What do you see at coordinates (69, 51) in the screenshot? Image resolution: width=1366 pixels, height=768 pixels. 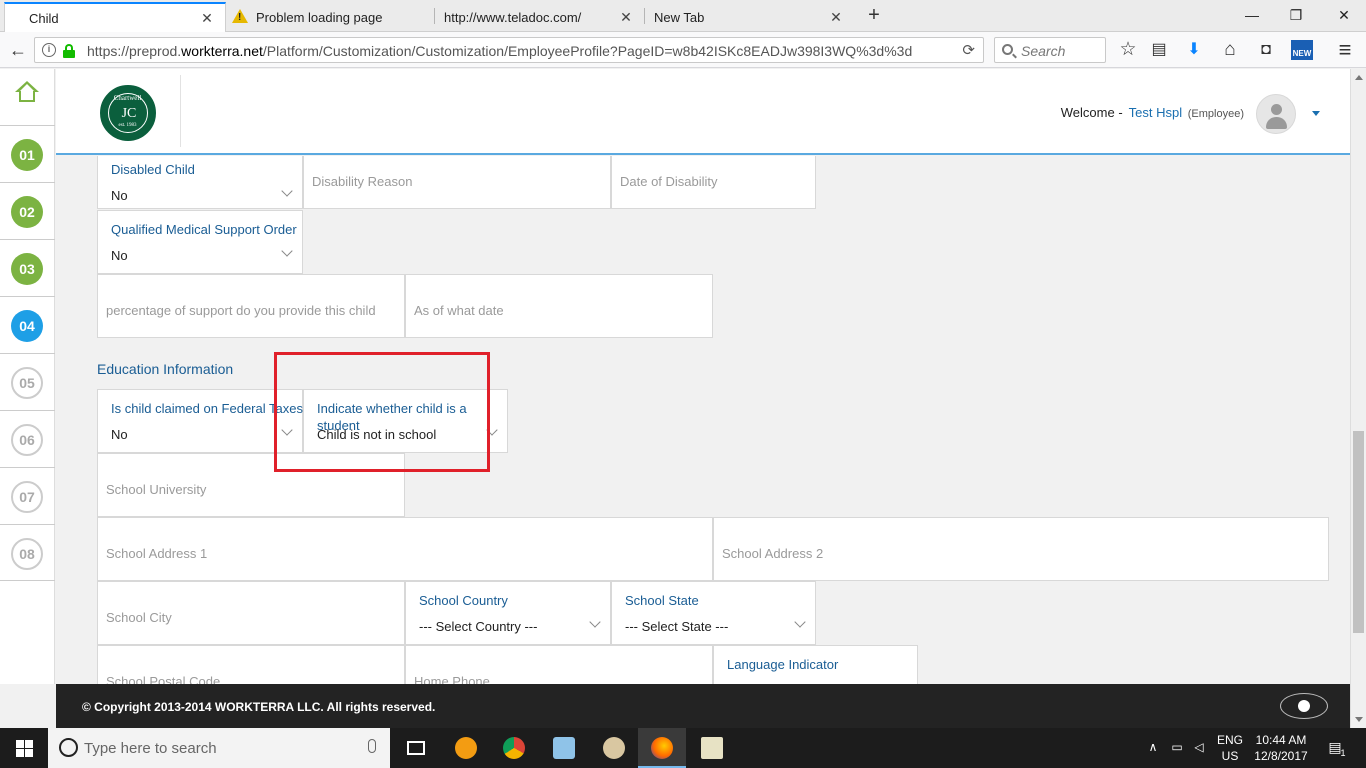 I see `lock-icon` at bounding box center [69, 51].